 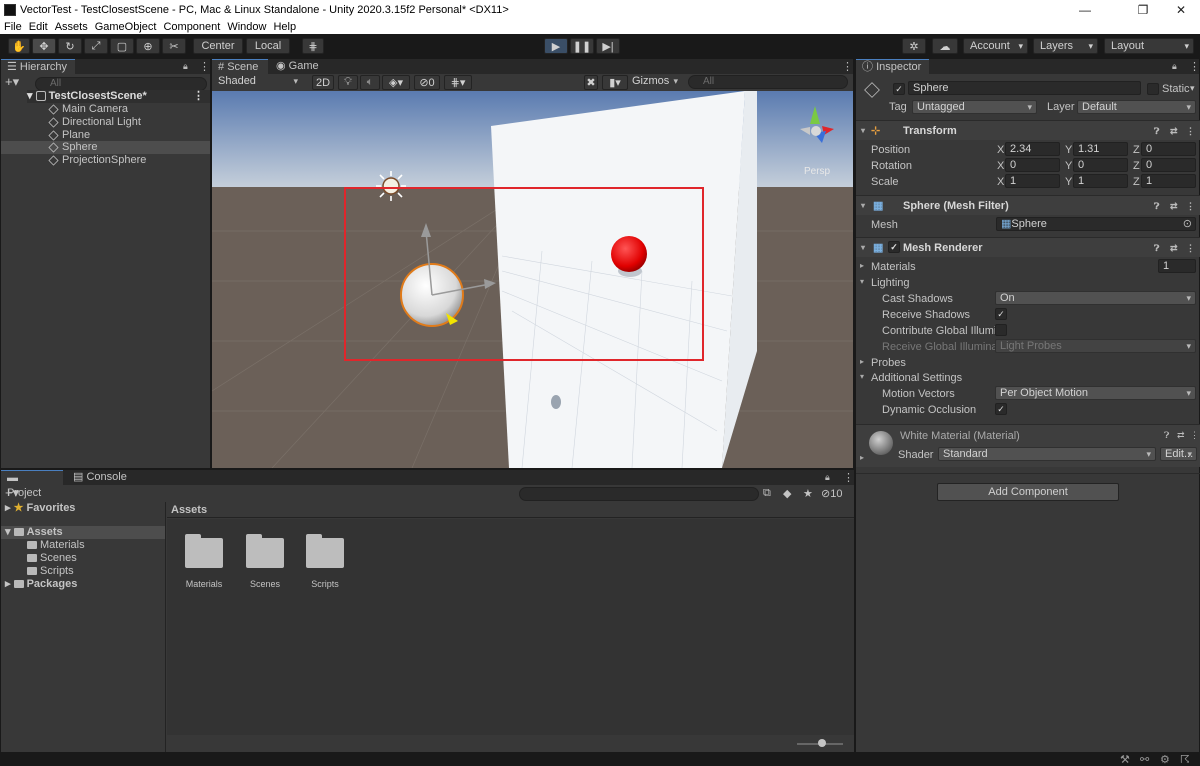 I want to click on scale-y-field: 1, so click(x=1100, y=181).